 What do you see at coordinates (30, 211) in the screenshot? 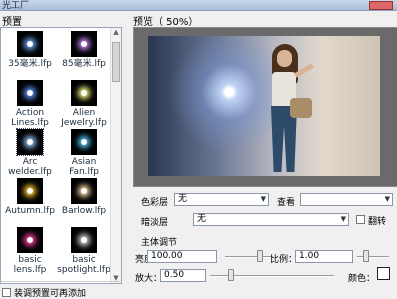
I see `preset-name: Autumn.lfp` at bounding box center [30, 211].